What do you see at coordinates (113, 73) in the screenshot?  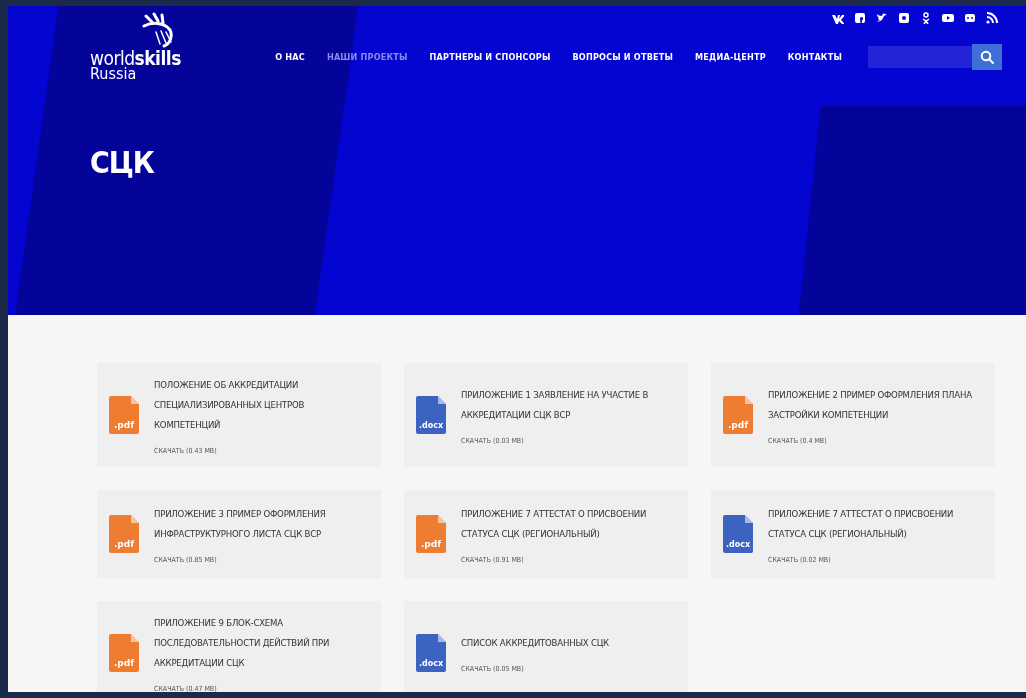 I see `logo-subtitle: Russia` at bounding box center [113, 73].